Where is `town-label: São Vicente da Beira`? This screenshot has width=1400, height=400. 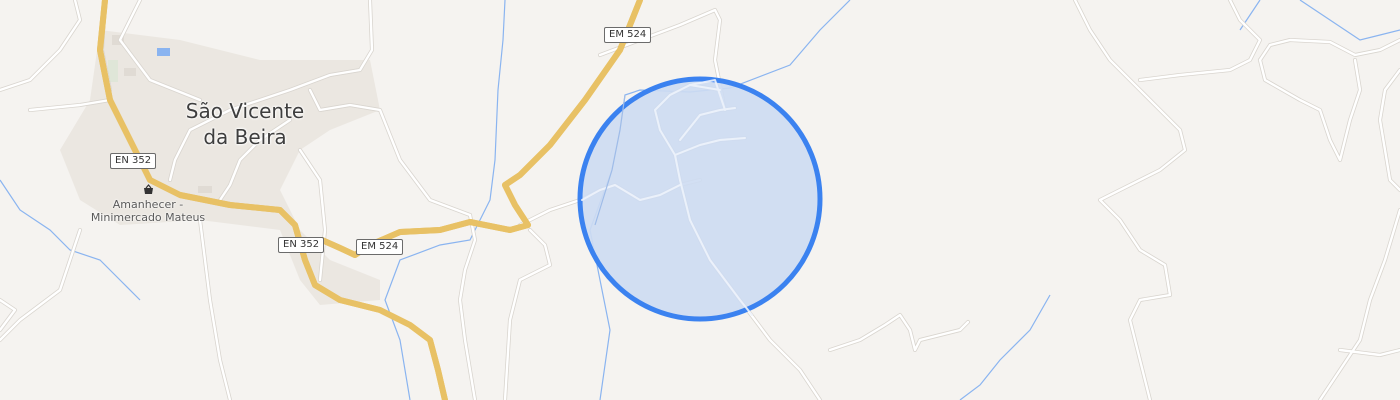
town-label: São Vicente da Beira is located at coordinates (245, 124).